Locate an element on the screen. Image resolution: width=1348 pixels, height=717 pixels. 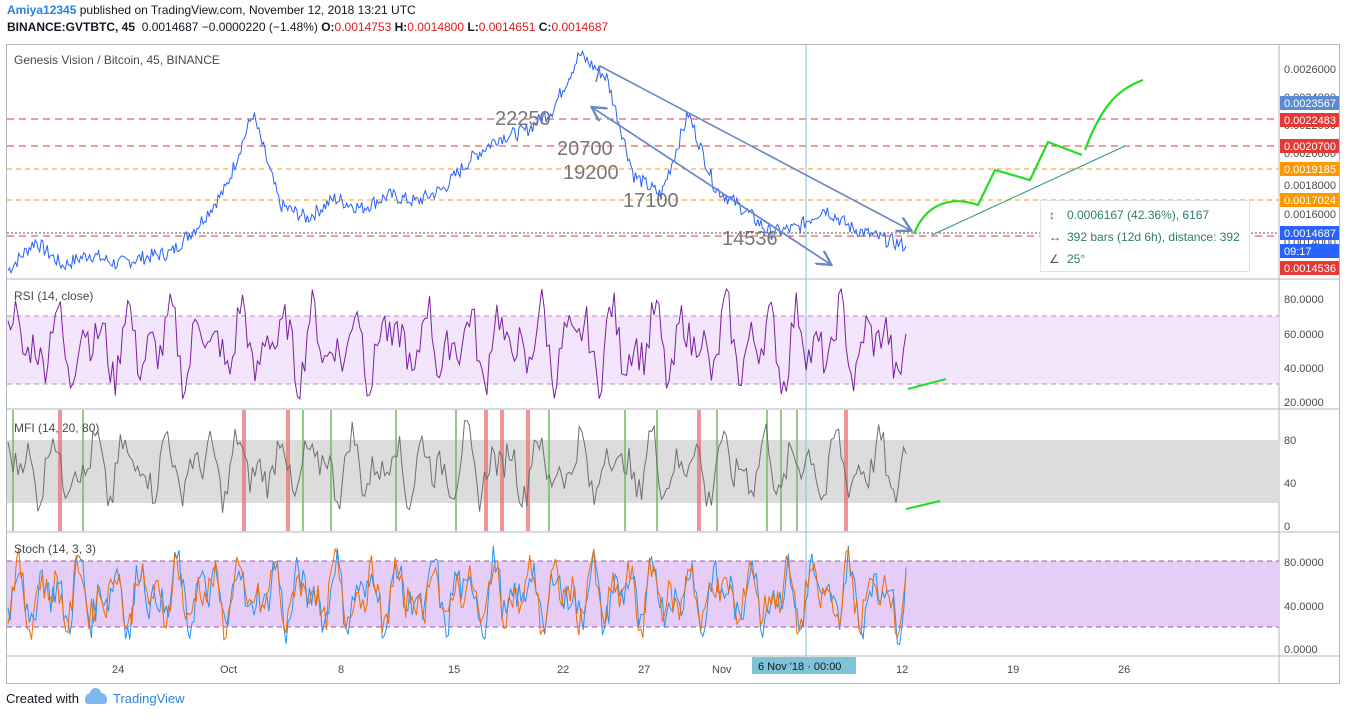
angle-icon: ∠ is located at coordinates (1054, 259).